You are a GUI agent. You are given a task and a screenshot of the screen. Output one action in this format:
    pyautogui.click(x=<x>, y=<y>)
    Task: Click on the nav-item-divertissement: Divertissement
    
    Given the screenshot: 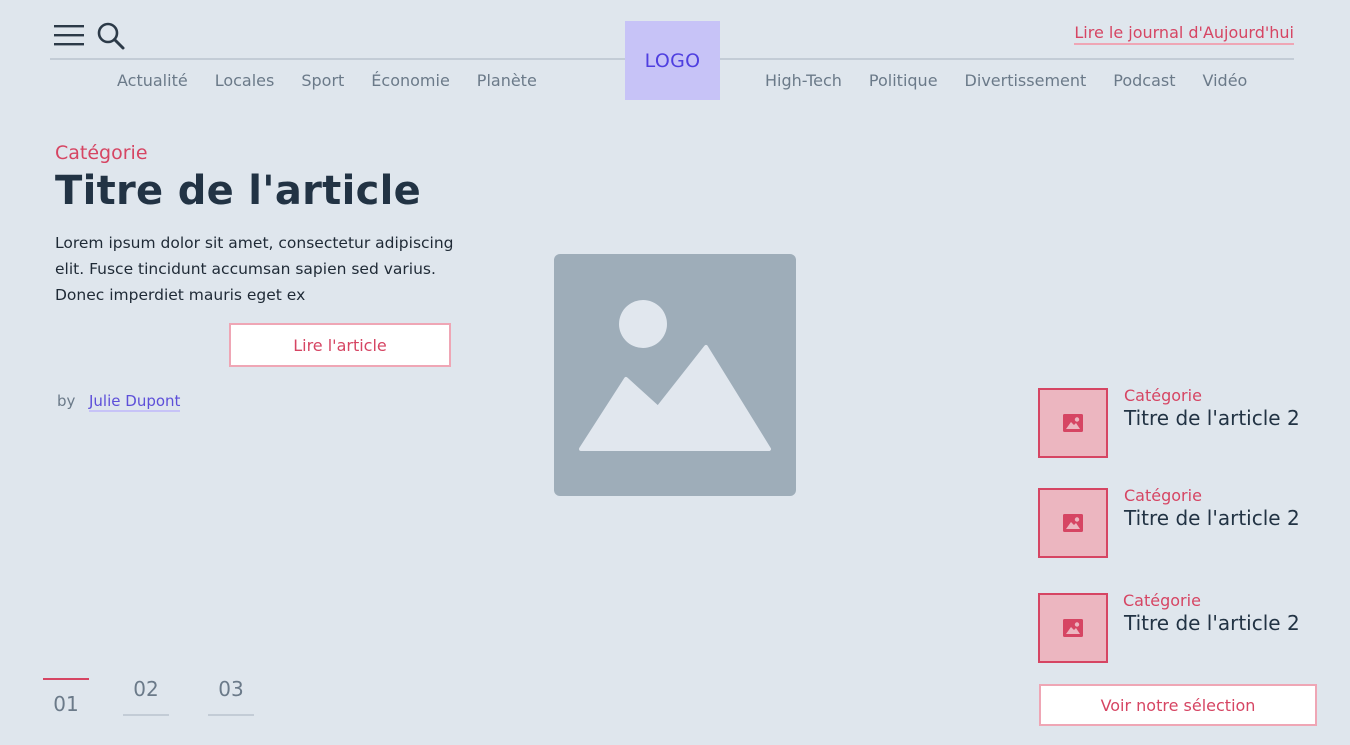 What is the action you would take?
    pyautogui.click(x=1026, y=80)
    